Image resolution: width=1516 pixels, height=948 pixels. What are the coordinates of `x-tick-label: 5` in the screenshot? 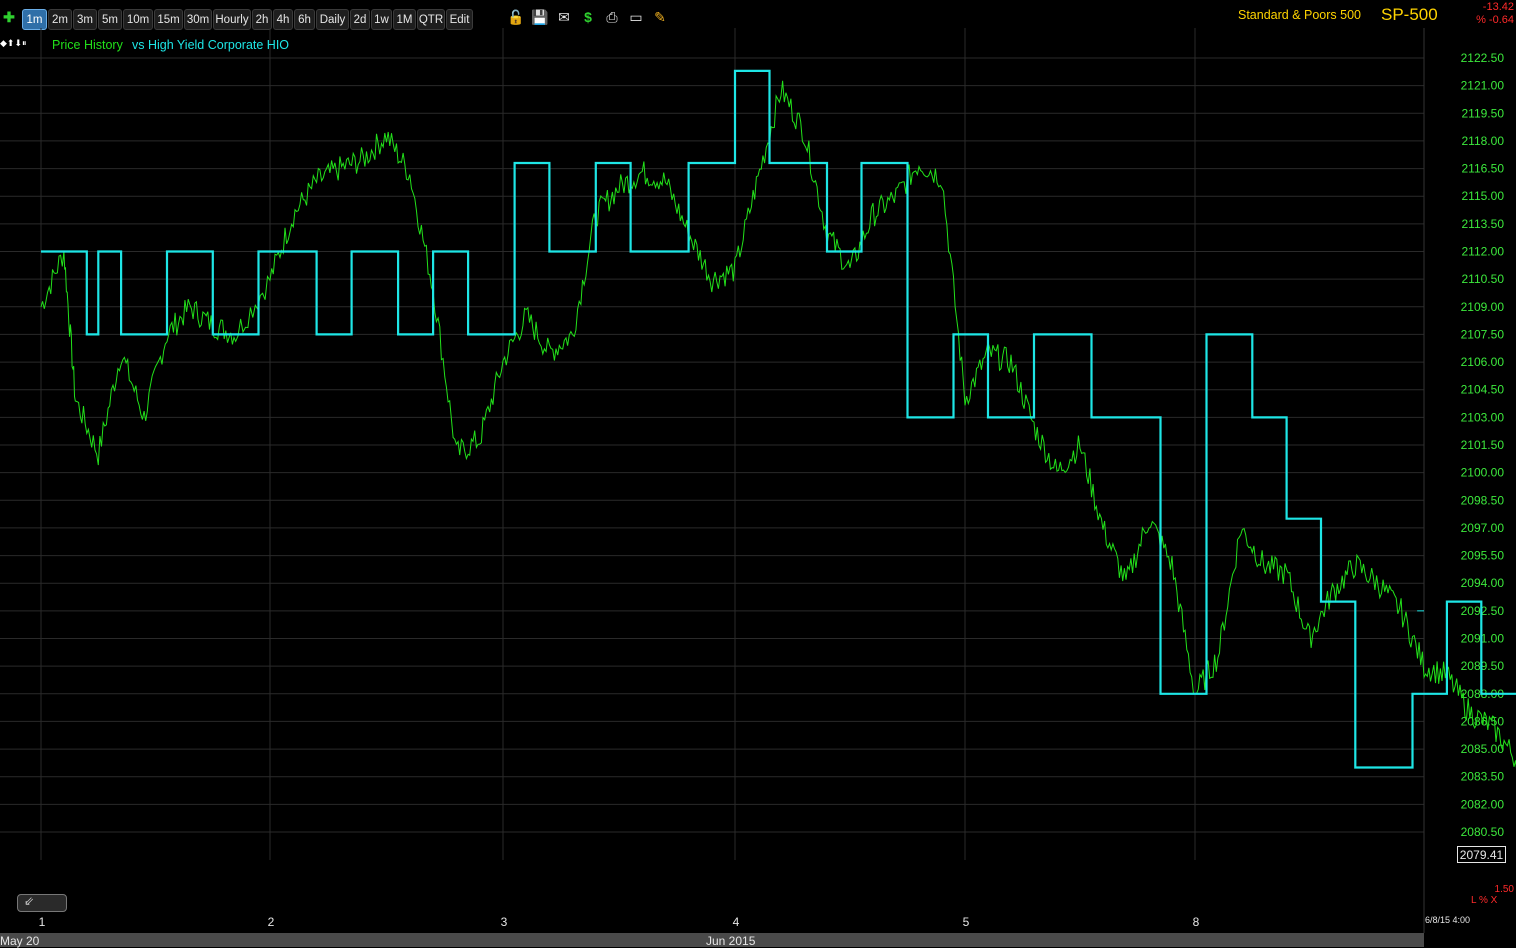 It's located at (966, 922).